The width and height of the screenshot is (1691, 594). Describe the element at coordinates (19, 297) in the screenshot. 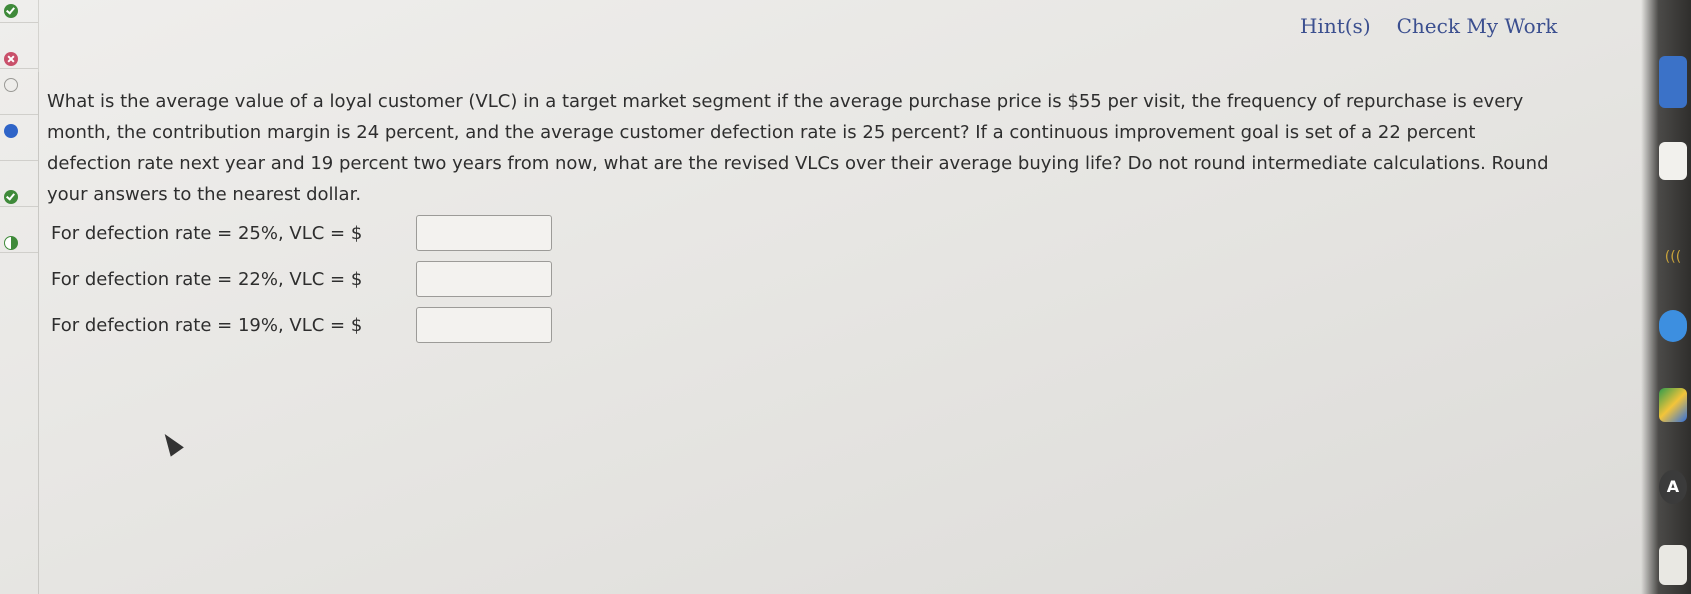

I see `question-status-rail` at that location.